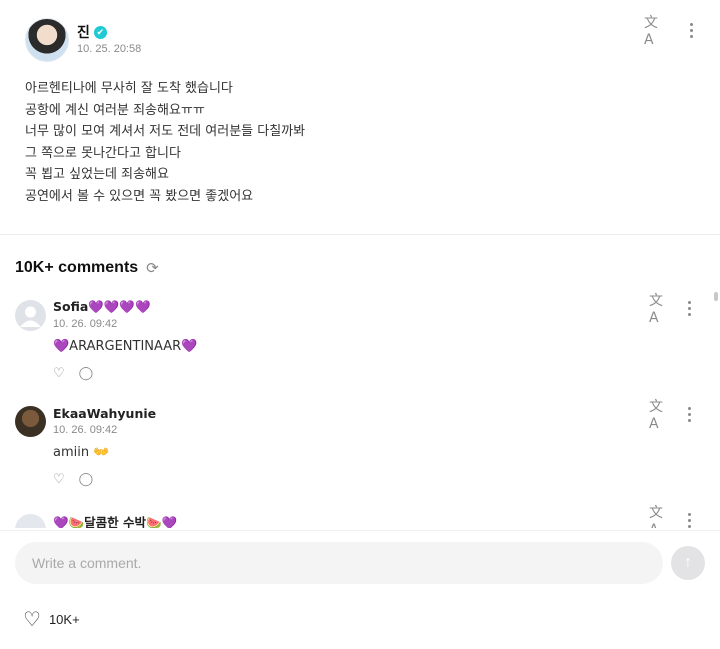  I want to click on comments-header: 10K+ comments ⟳, so click(87, 268).